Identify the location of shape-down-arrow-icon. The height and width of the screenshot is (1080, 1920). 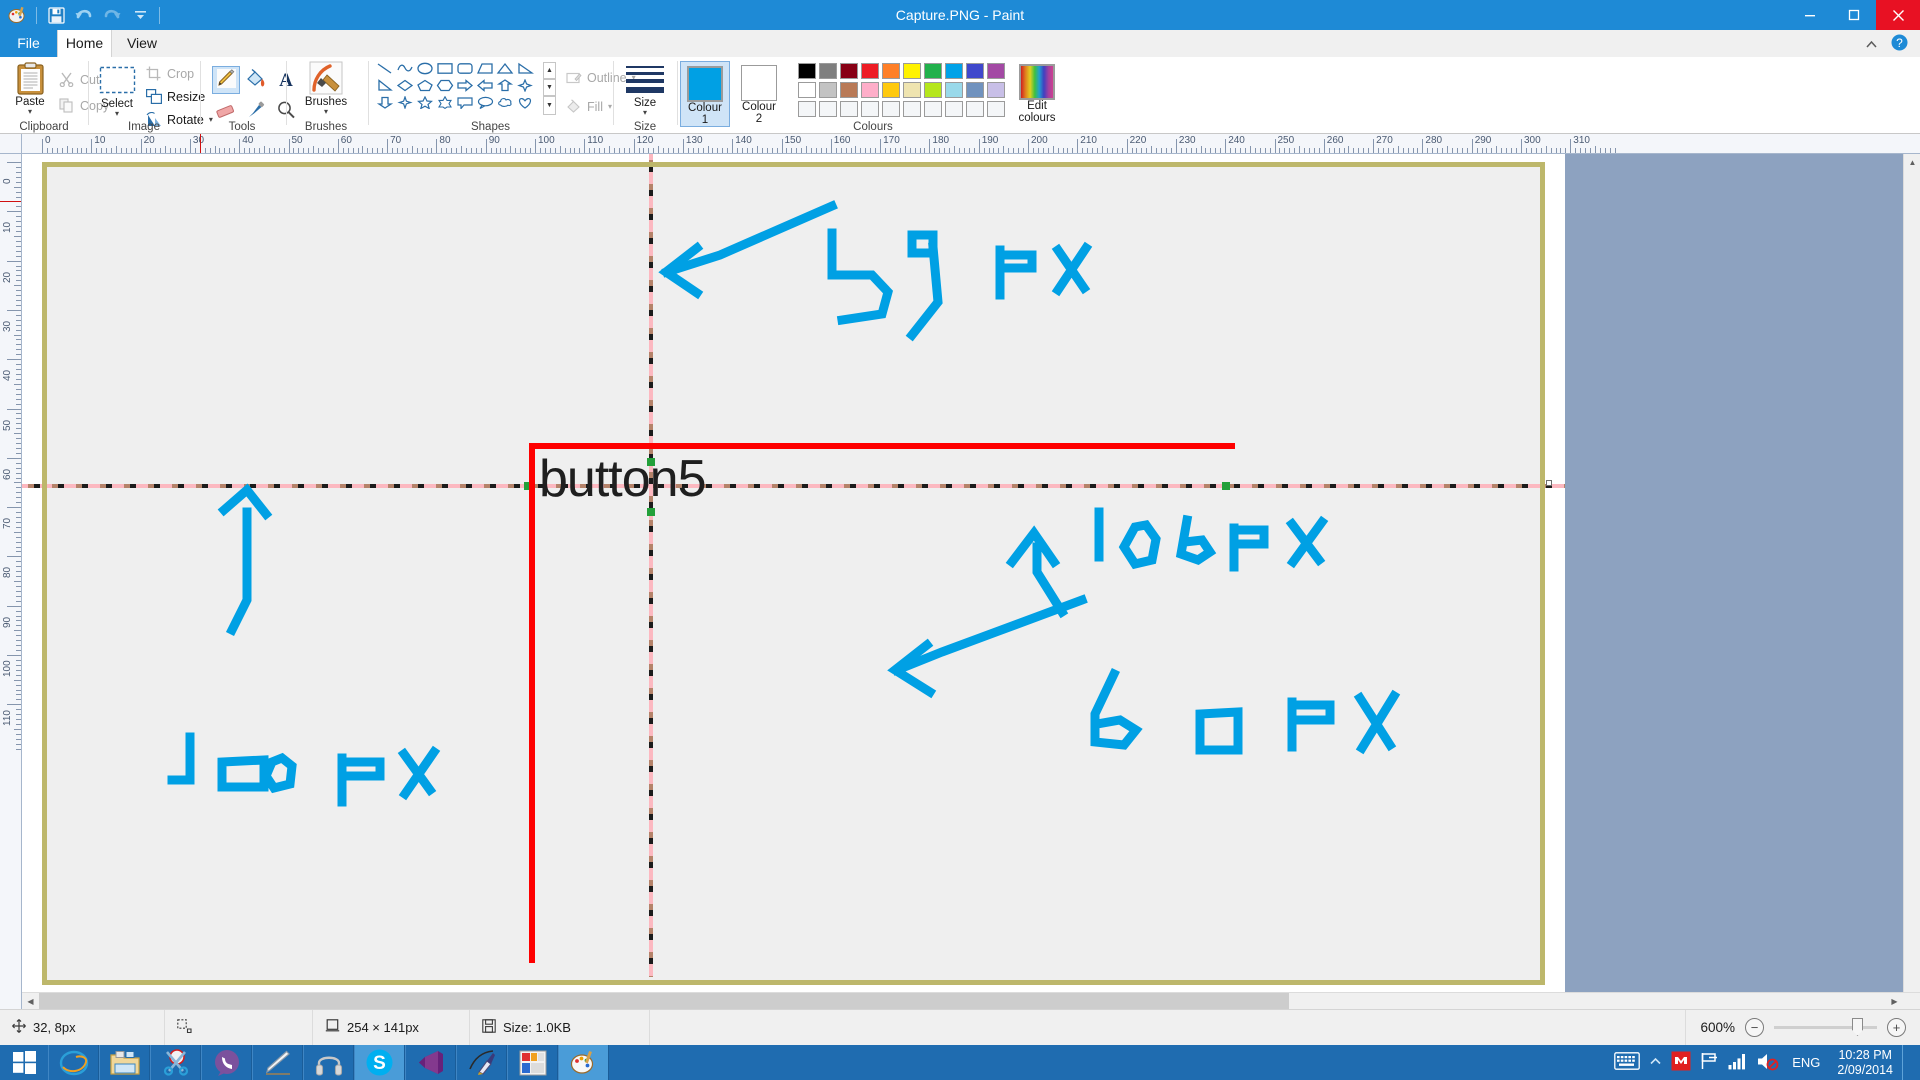
(384, 102).